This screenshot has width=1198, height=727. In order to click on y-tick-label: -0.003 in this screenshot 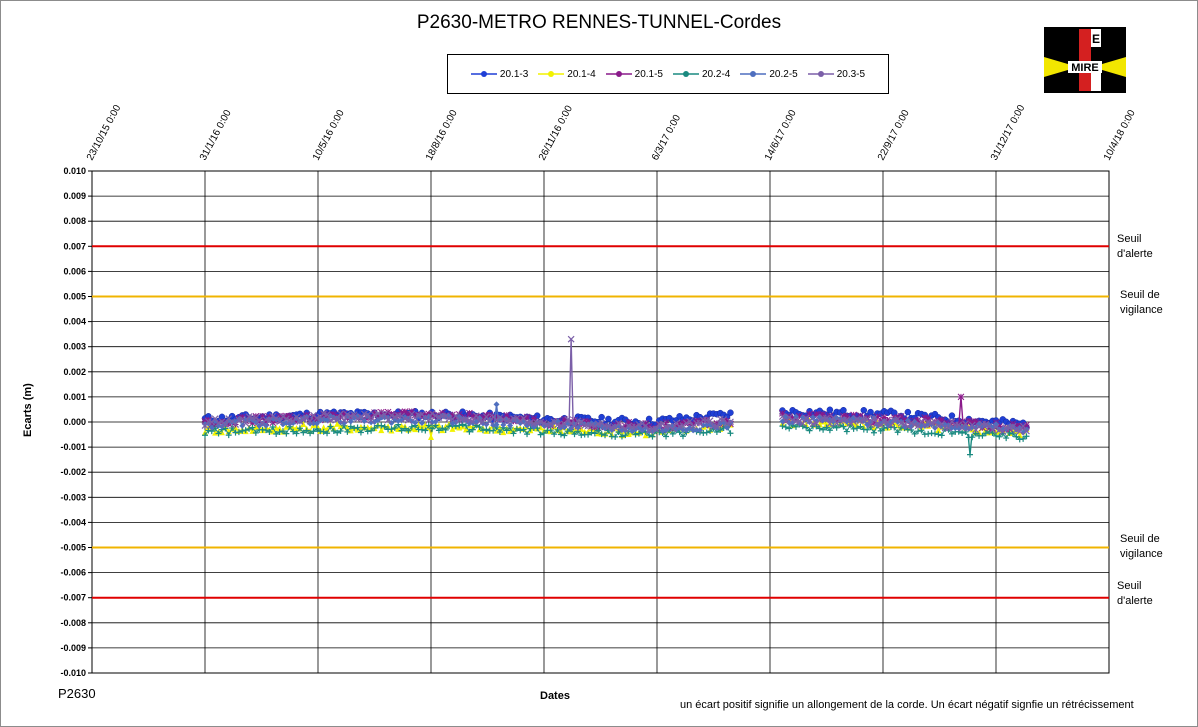, I will do `click(73, 497)`.